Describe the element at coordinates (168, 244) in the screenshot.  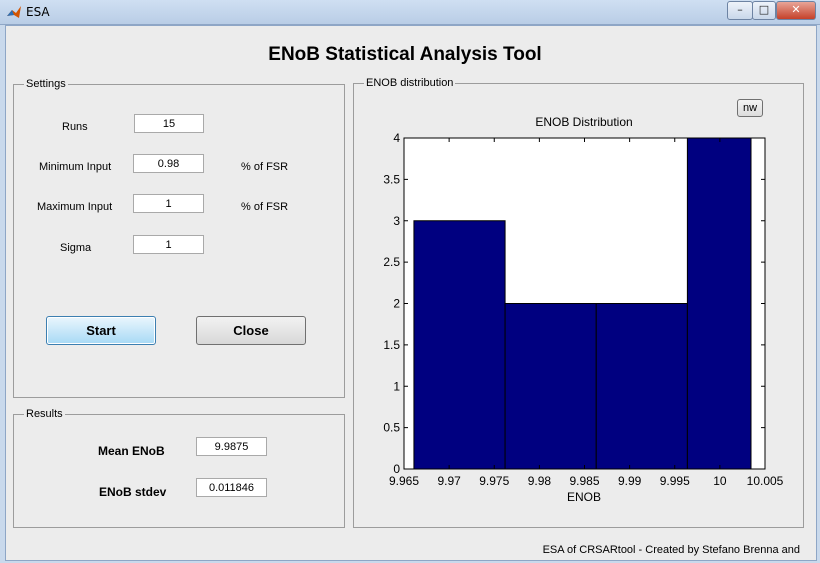
I see `sigma-input: 1` at that location.